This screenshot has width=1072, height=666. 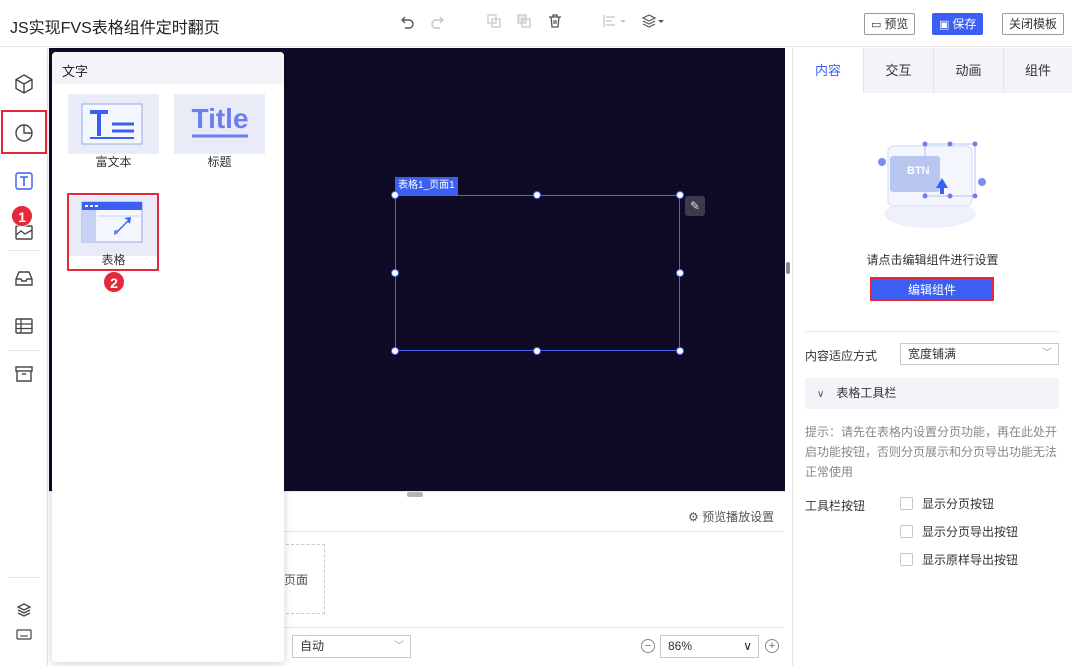 I want to click on archive-icon, so click(x=24, y=374).